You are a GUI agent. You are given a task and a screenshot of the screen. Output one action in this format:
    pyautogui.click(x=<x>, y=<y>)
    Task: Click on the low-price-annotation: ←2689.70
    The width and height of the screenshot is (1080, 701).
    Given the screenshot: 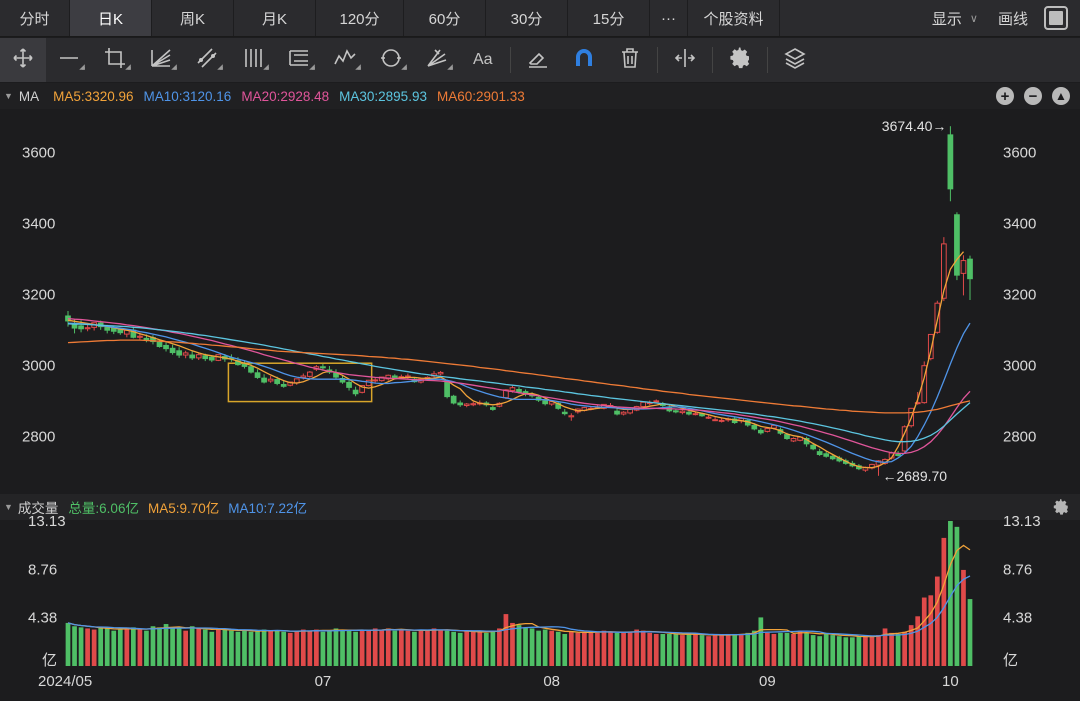 What is the action you would take?
    pyautogui.click(x=914, y=476)
    